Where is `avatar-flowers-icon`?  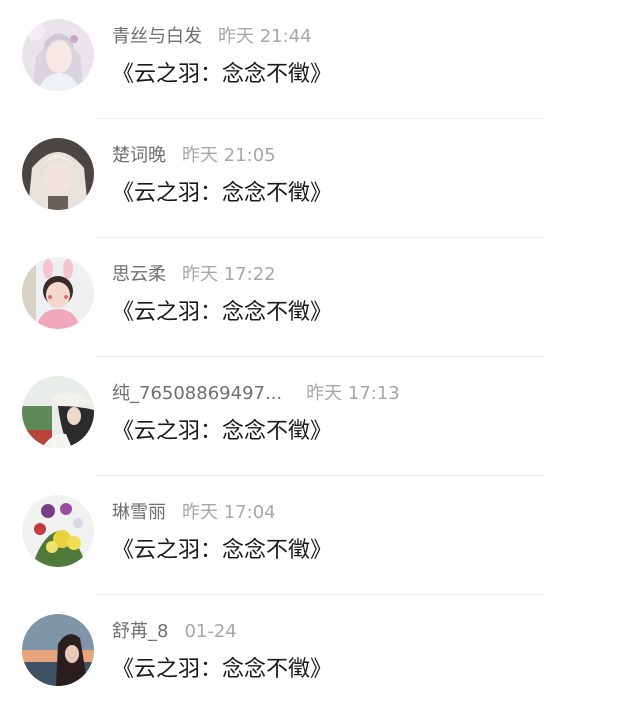
avatar-flowers-icon is located at coordinates (58, 531).